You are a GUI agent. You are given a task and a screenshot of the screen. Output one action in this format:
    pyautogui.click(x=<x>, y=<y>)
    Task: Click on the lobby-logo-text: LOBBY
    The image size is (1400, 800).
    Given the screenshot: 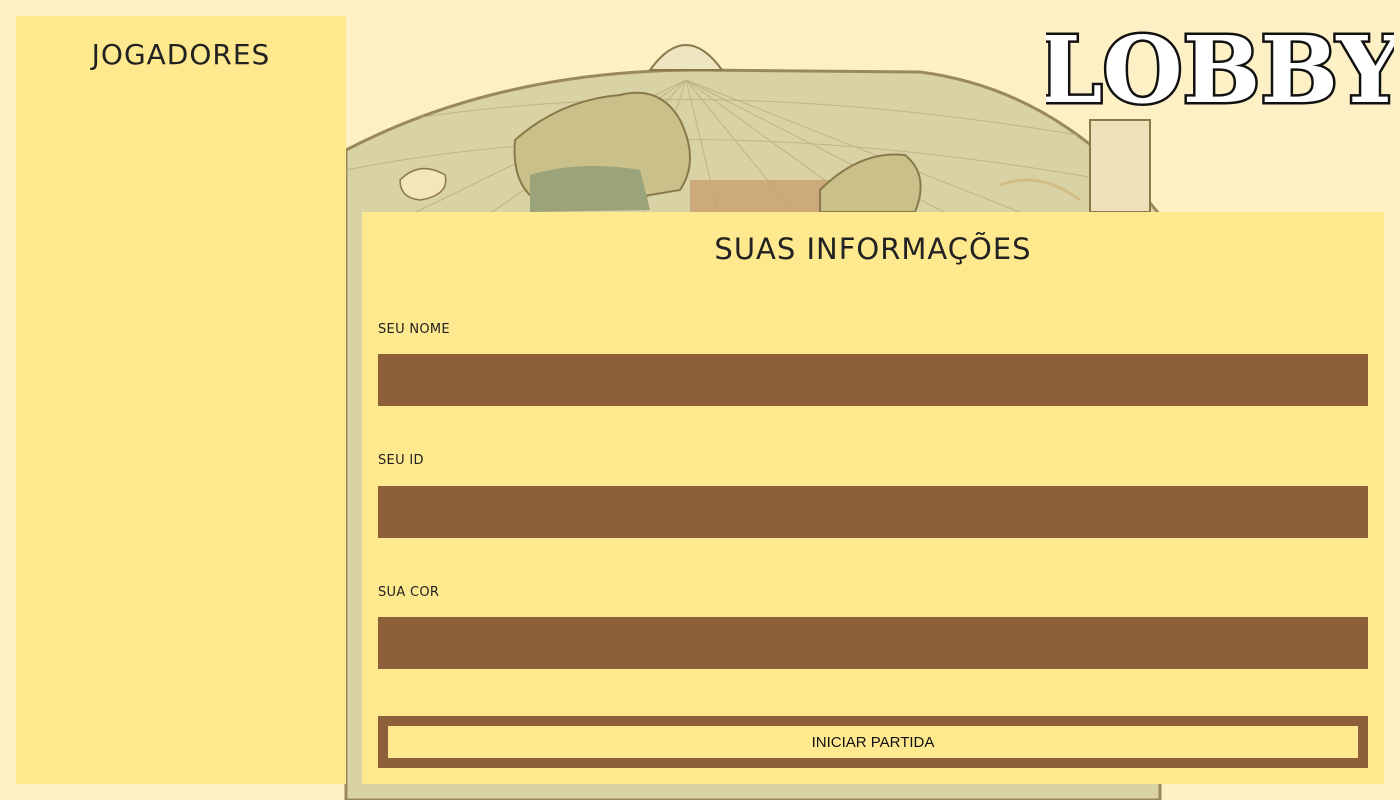 What is the action you would take?
    pyautogui.click(x=1220, y=68)
    